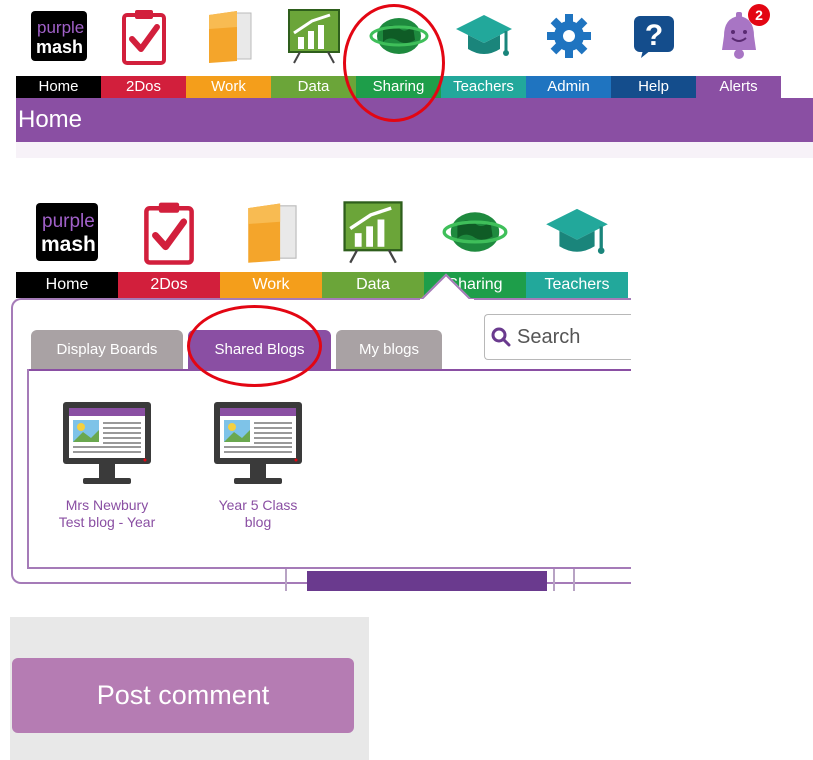 The image size is (813, 760). I want to click on nav-teachers: Teachers, so click(483, 49).